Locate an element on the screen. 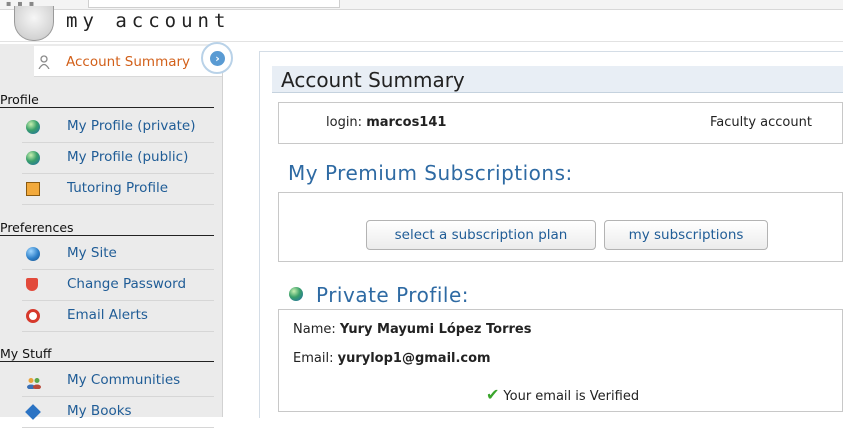 This screenshot has width=843, height=428. sidebar-item-my-books: My Books is located at coordinates (118, 412).